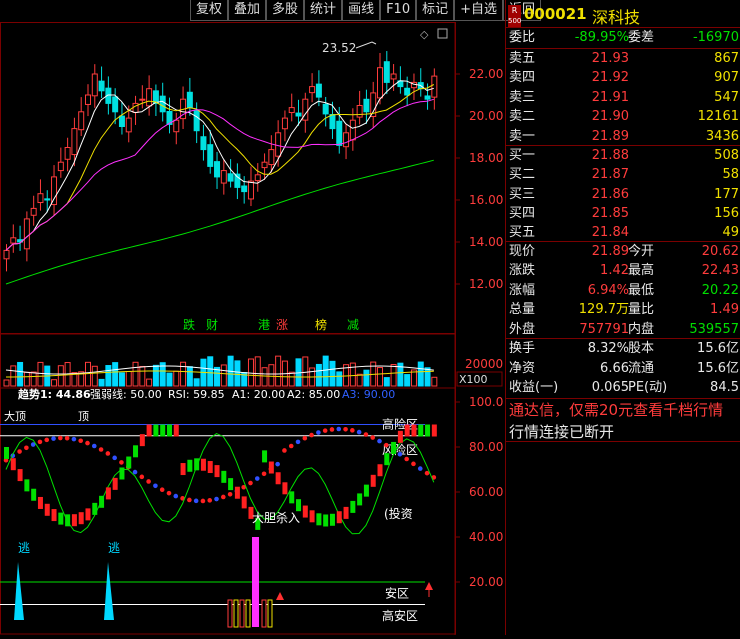 The image size is (740, 639). Describe the element at coordinates (720, 290) in the screenshot. I see `stat-row-2-value2: 20.22` at that location.